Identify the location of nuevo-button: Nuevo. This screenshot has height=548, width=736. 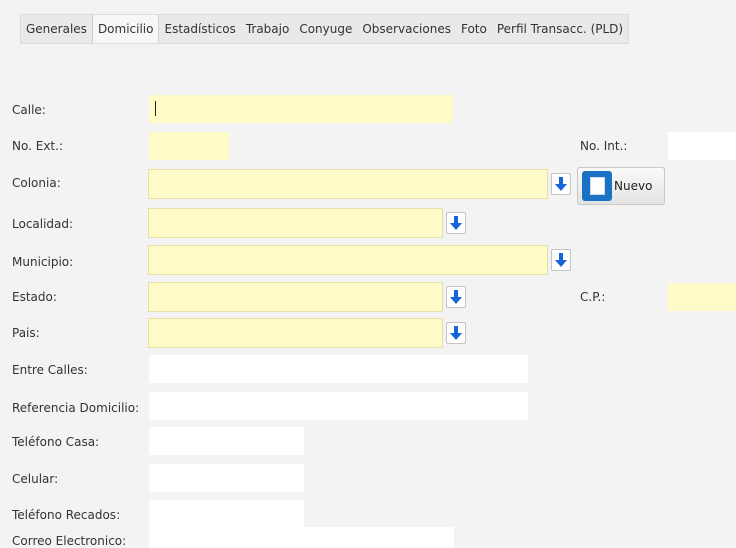
(621, 186).